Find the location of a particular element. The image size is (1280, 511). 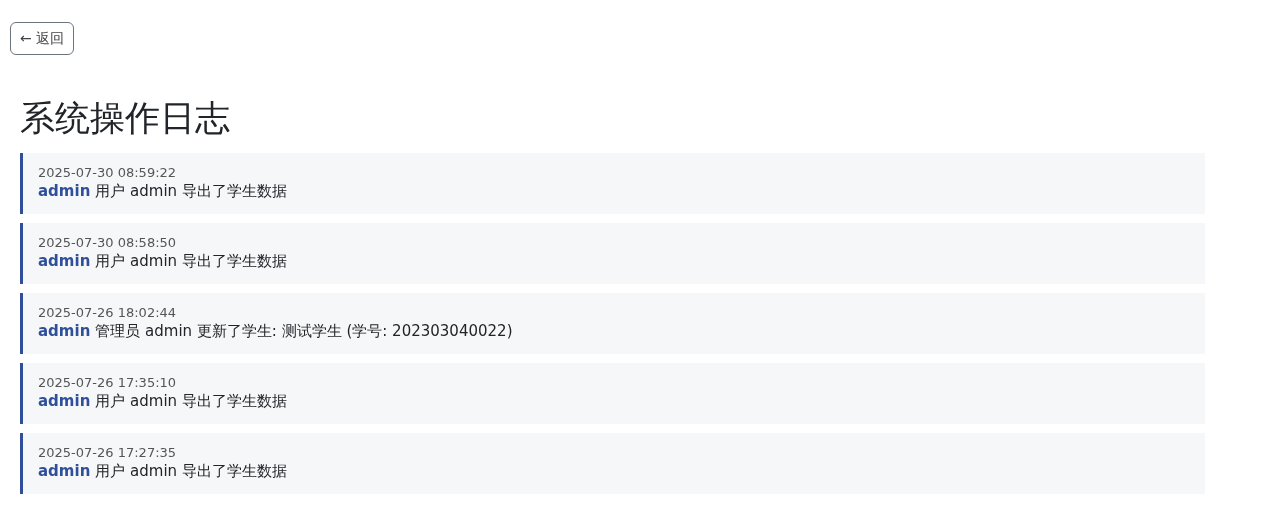

log-time: 2025-07-30 08:58:50 is located at coordinates (108, 242).